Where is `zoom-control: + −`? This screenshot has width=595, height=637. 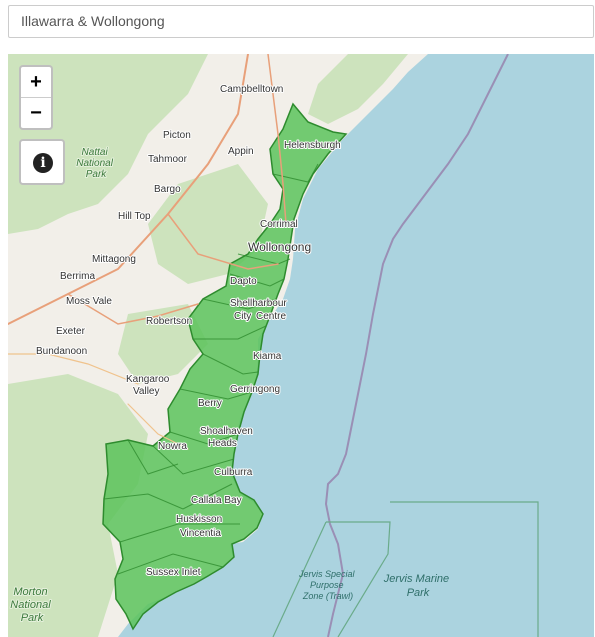 zoom-control: + − is located at coordinates (36, 97).